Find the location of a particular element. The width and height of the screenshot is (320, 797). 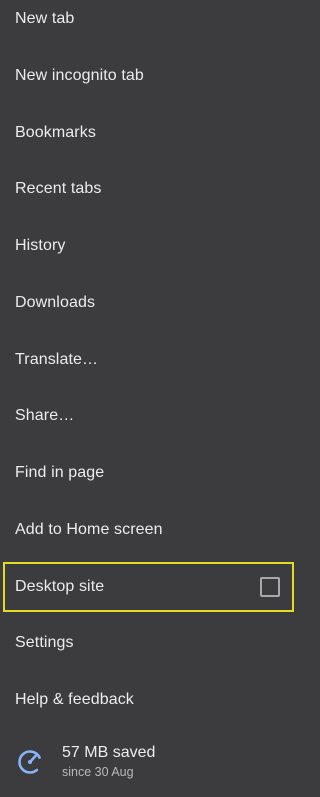

menu-item-bookmarks: Bookmarks is located at coordinates (150, 133).